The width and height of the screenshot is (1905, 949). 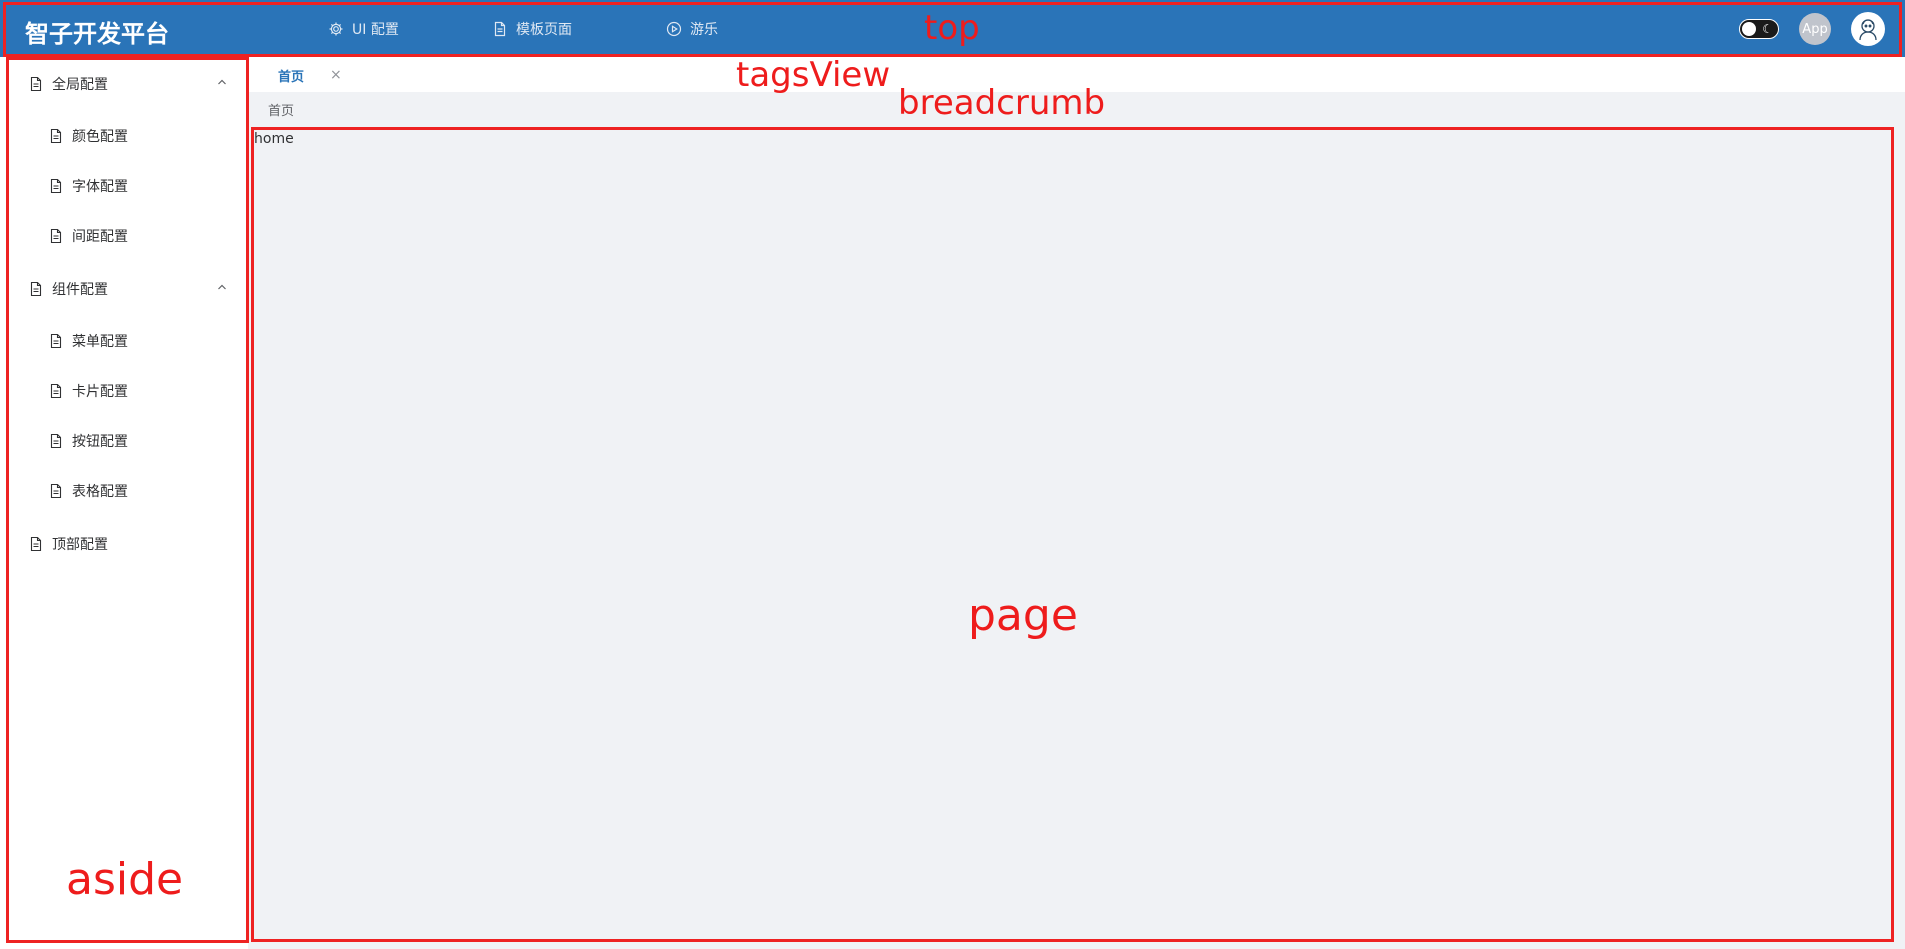 I want to click on menu-group-label: 全局配置, so click(x=80, y=85).